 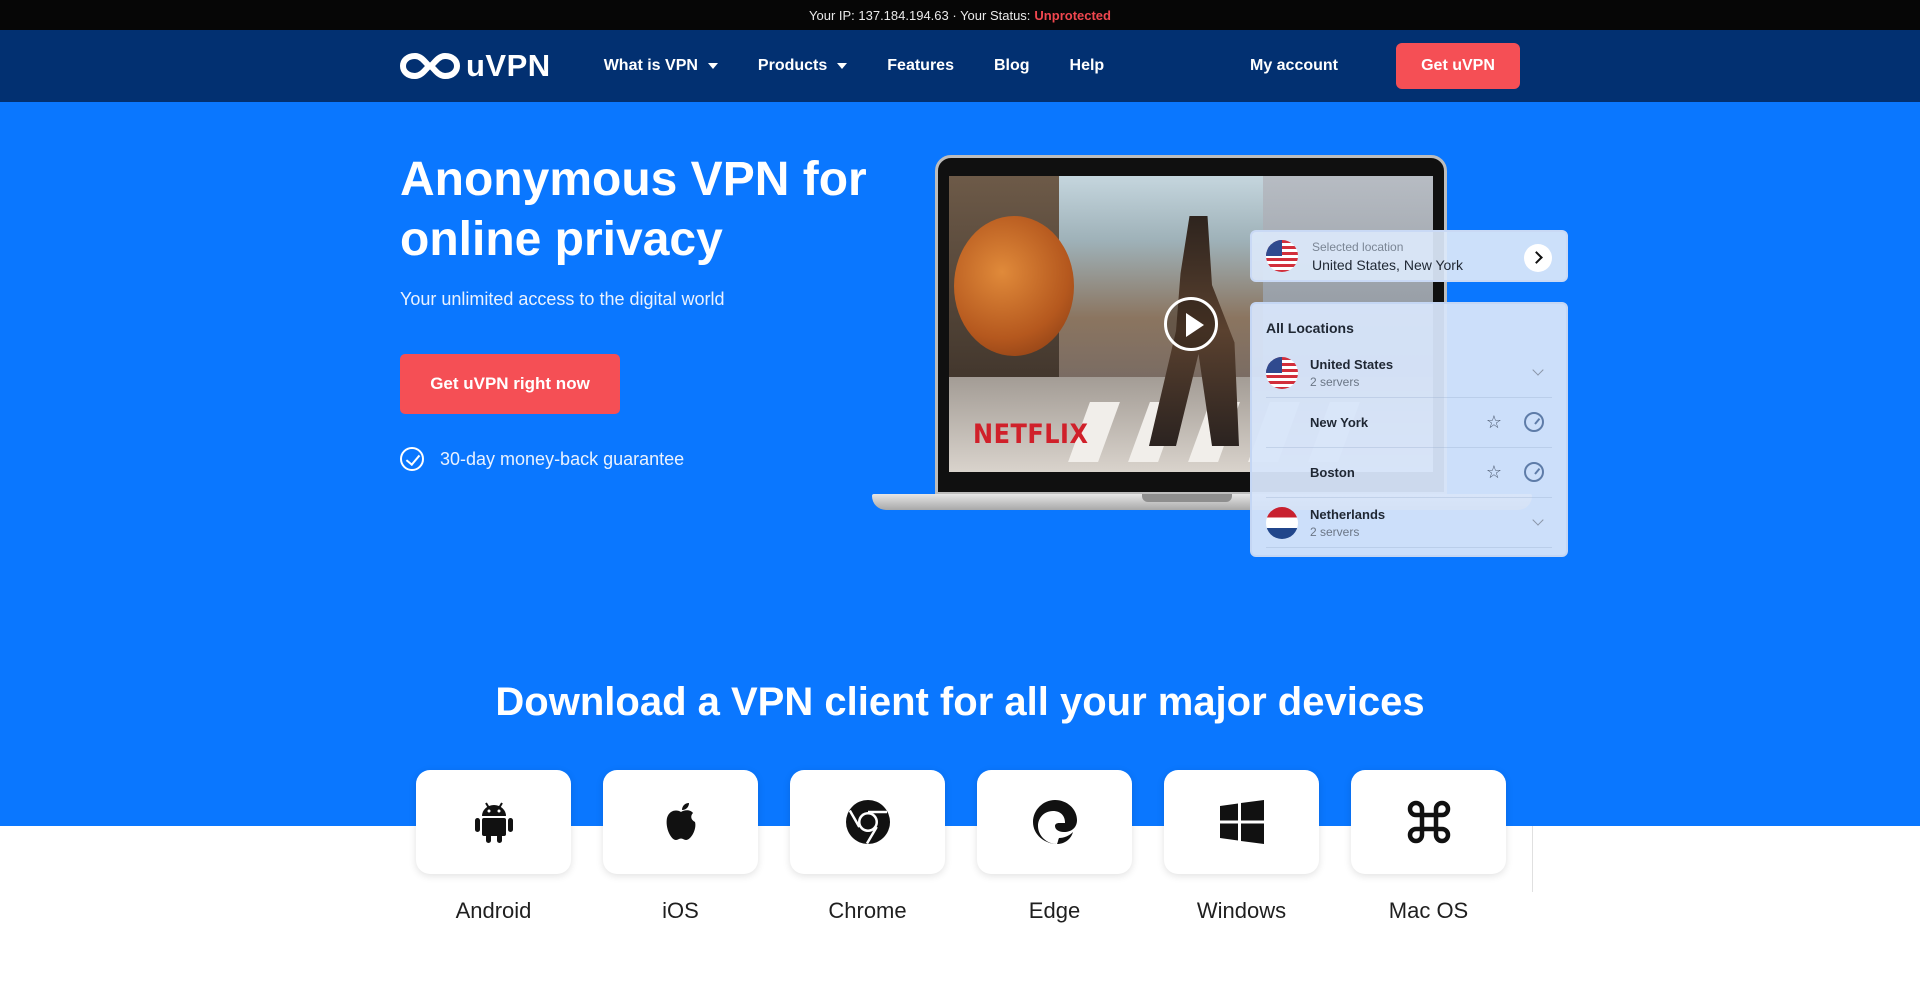 I want to click on nav-item-label: Help, so click(x=1087, y=65).